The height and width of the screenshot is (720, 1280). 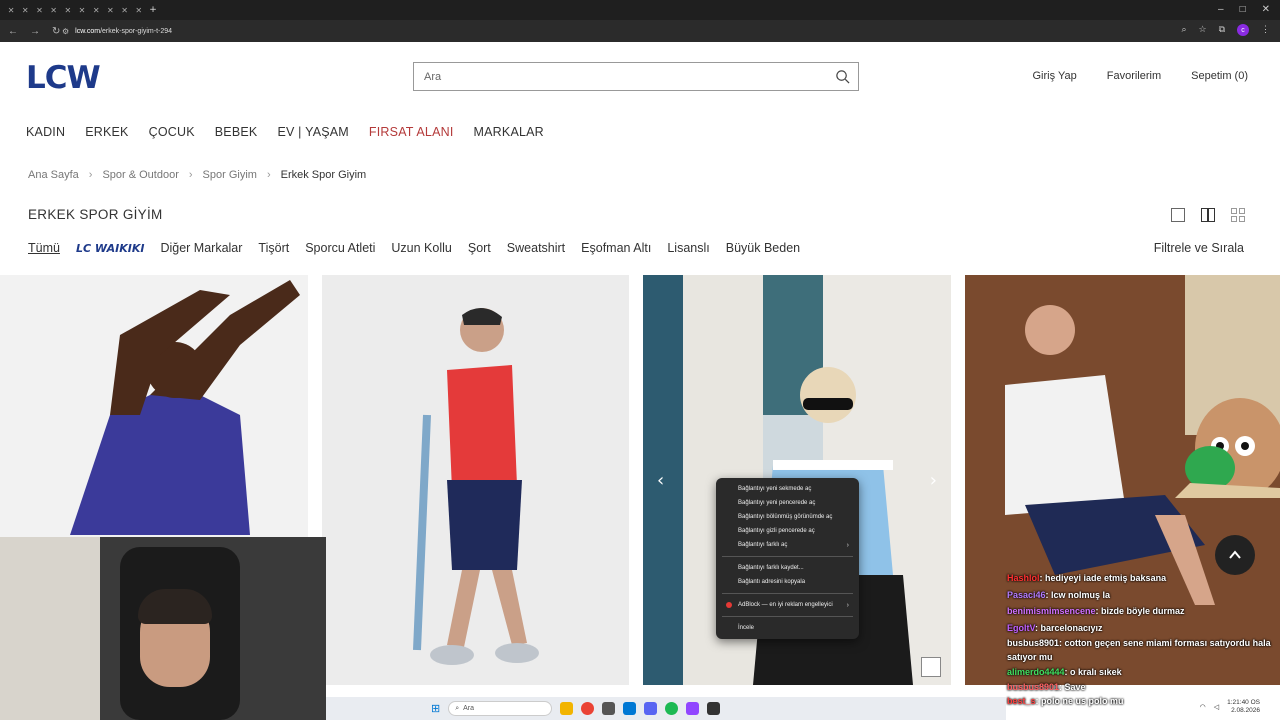 I want to click on product-card, so click(x=475, y=480).